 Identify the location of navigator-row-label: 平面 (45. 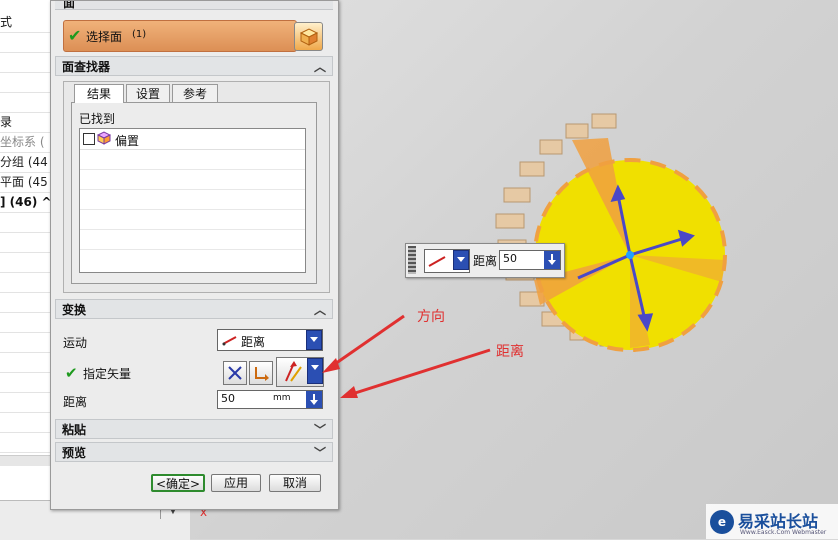
(24, 182).